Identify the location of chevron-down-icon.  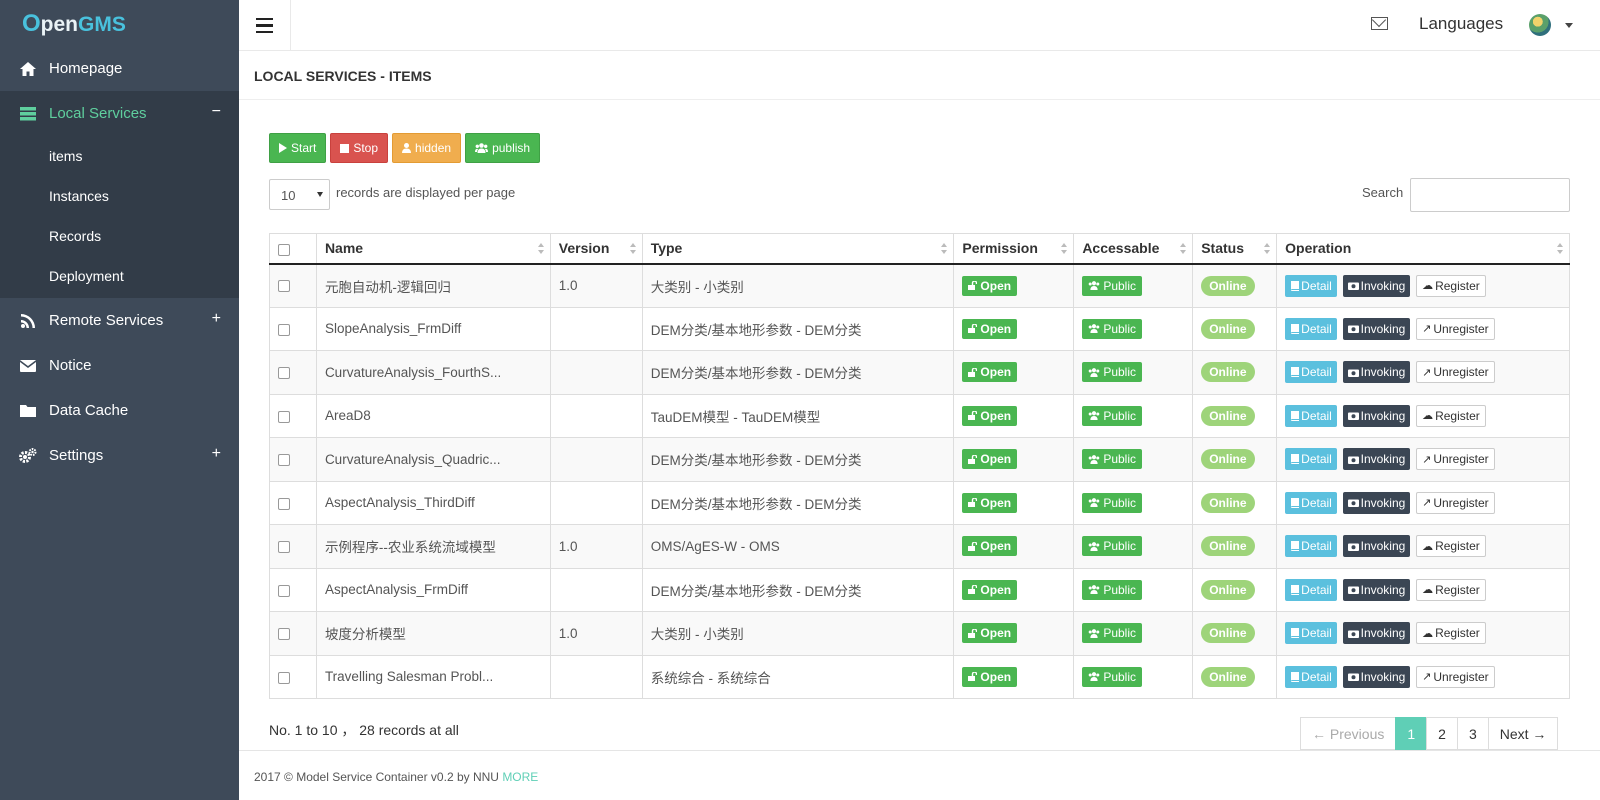
(1569, 25).